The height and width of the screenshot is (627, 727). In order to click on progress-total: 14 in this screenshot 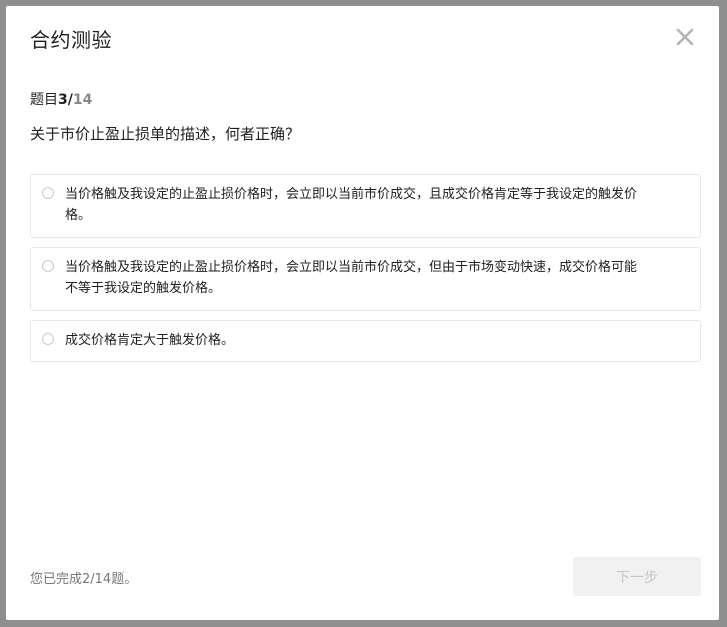, I will do `click(82, 100)`.